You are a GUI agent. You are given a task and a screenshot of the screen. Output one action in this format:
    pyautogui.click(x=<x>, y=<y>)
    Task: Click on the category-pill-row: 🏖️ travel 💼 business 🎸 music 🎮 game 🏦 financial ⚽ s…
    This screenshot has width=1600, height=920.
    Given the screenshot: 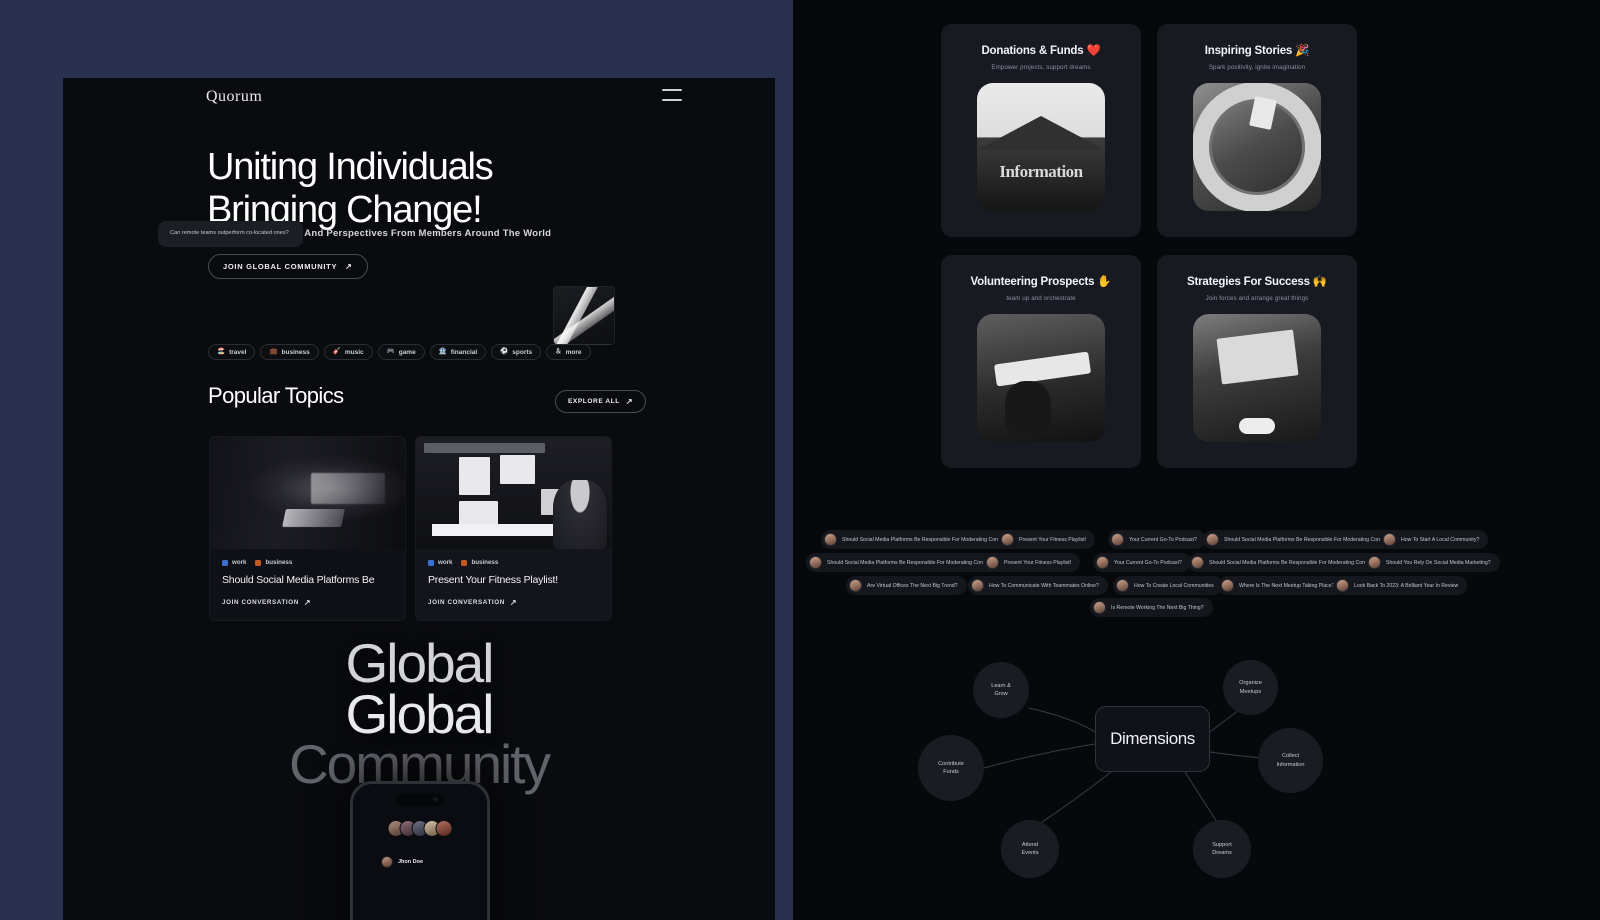 What is the action you would take?
    pyautogui.click(x=399, y=352)
    